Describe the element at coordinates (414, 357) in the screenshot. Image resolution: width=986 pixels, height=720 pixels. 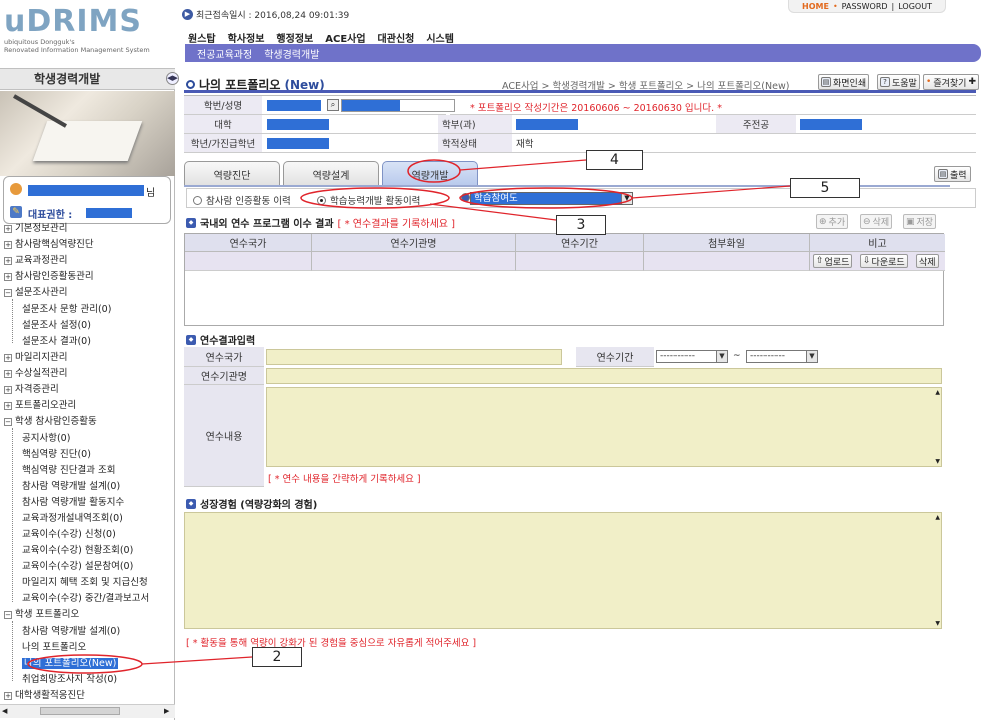
I see `country-input` at that location.